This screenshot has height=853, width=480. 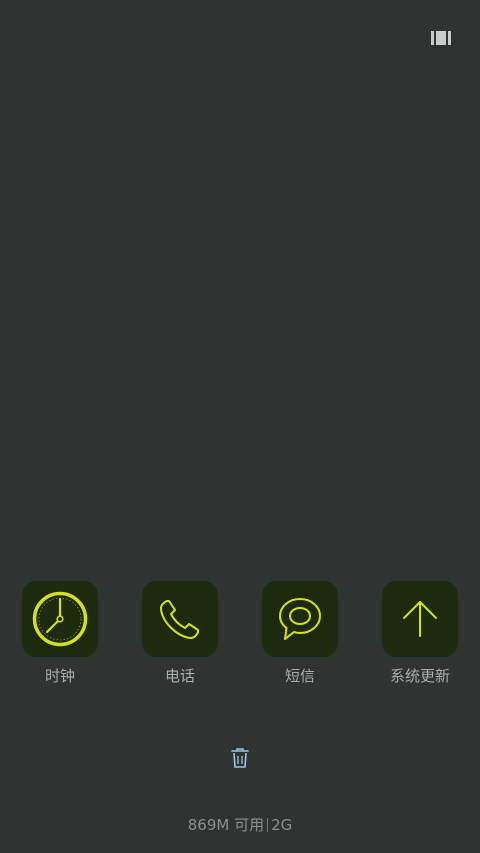 I want to click on memory-status: 869M 可用 2G, so click(x=240, y=825).